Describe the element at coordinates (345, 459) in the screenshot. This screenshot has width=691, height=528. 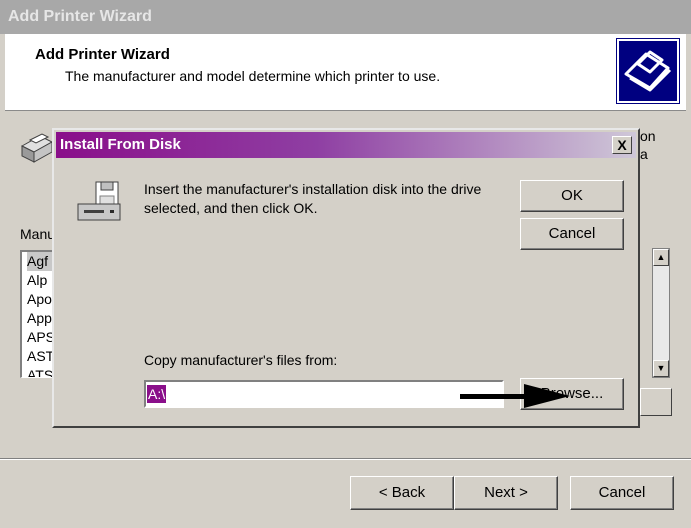
I see `footer-divider` at that location.